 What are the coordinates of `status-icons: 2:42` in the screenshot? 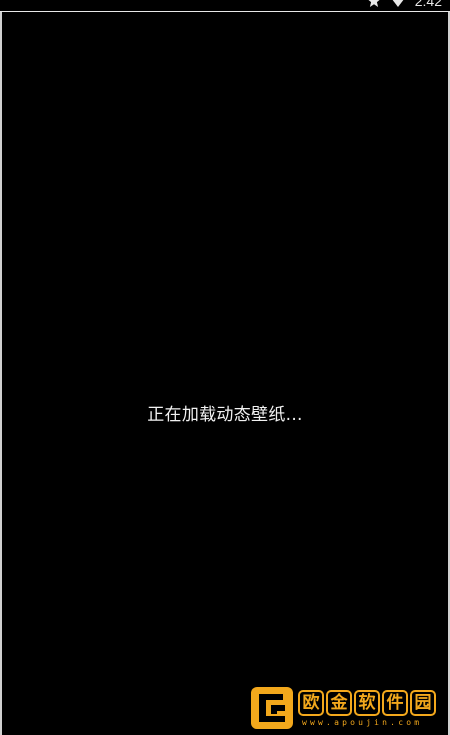 It's located at (404, 4).